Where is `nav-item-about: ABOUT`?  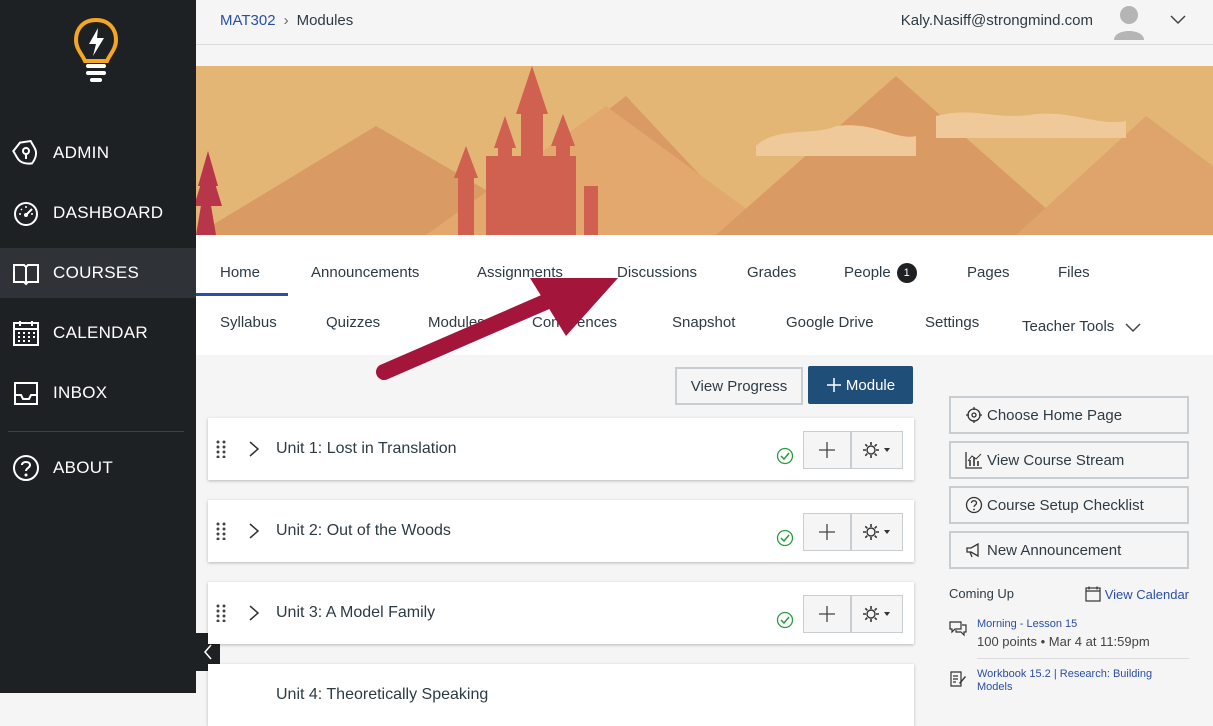
nav-item-about: ABOUT is located at coordinates (98, 468).